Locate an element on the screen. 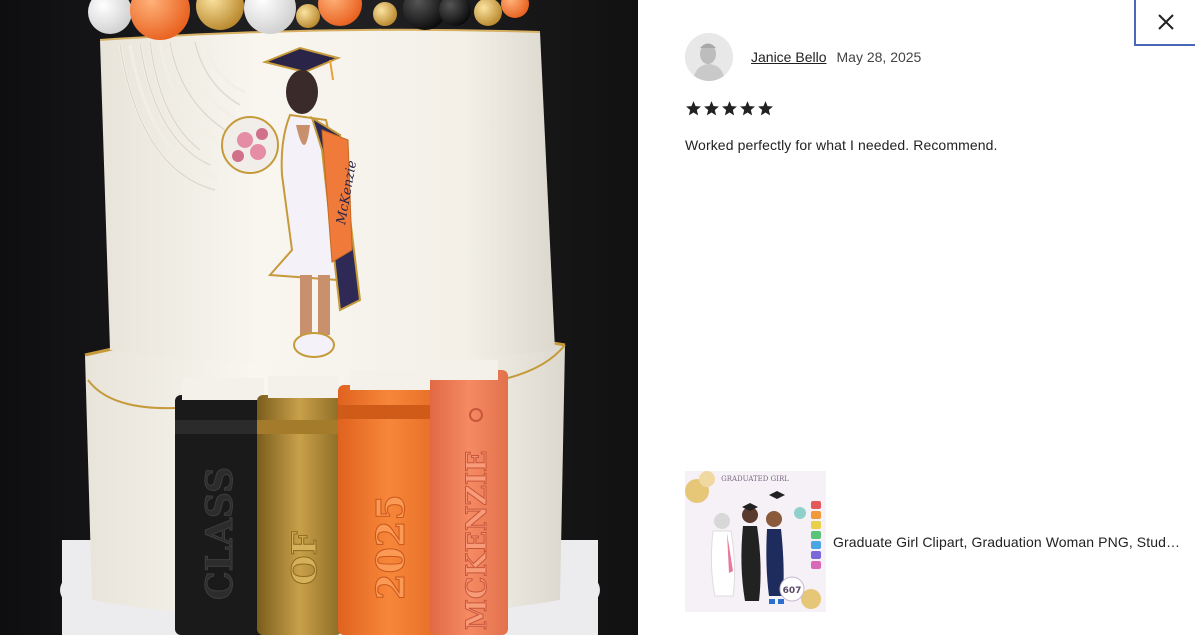 This screenshot has height=635, width=1197. book-salmon: MCKENZIE is located at coordinates (464, 497).